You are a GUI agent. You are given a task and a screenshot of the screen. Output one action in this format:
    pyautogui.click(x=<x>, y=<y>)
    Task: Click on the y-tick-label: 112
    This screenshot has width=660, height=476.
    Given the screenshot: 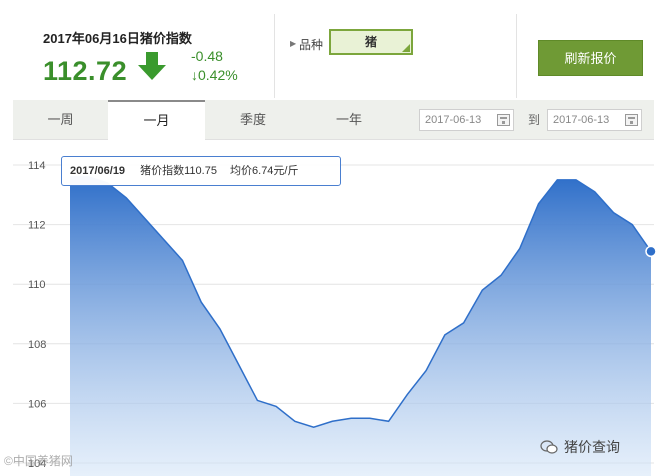 What is the action you would take?
    pyautogui.click(x=37, y=226)
    